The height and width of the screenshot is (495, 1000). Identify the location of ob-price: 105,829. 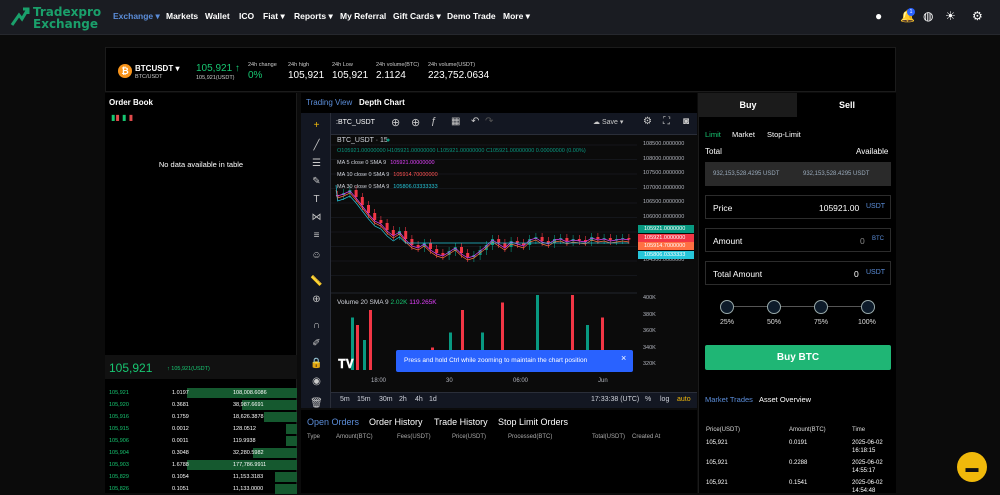
(119, 477).